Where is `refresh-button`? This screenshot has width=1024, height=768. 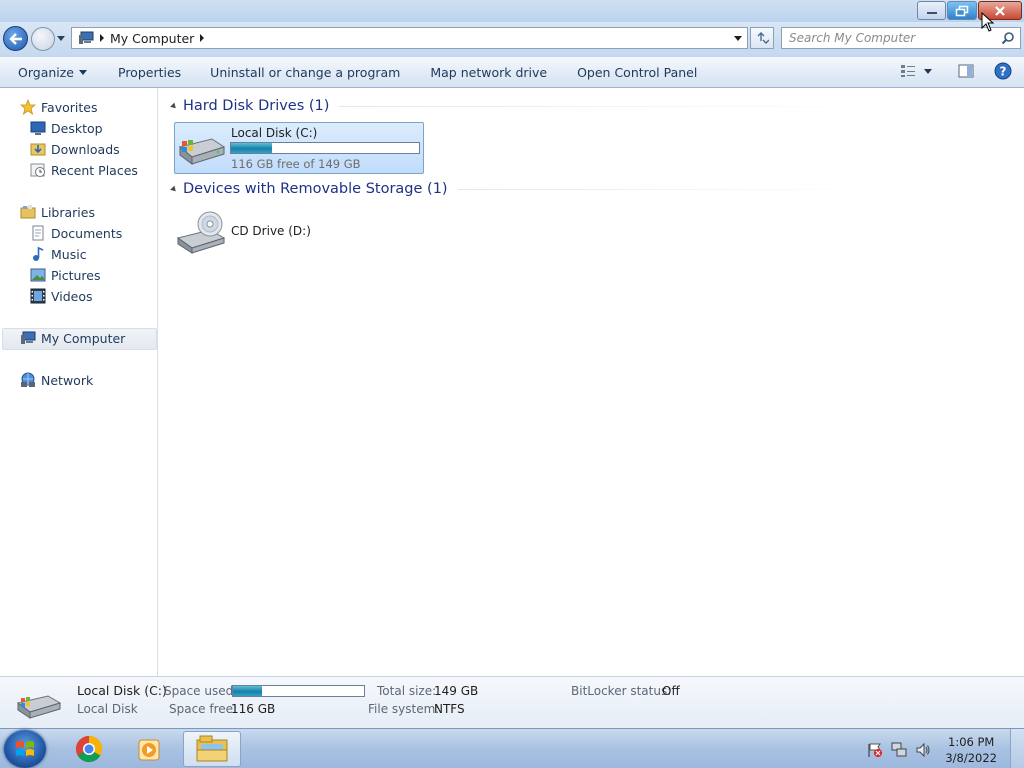
refresh-button is located at coordinates (762, 38).